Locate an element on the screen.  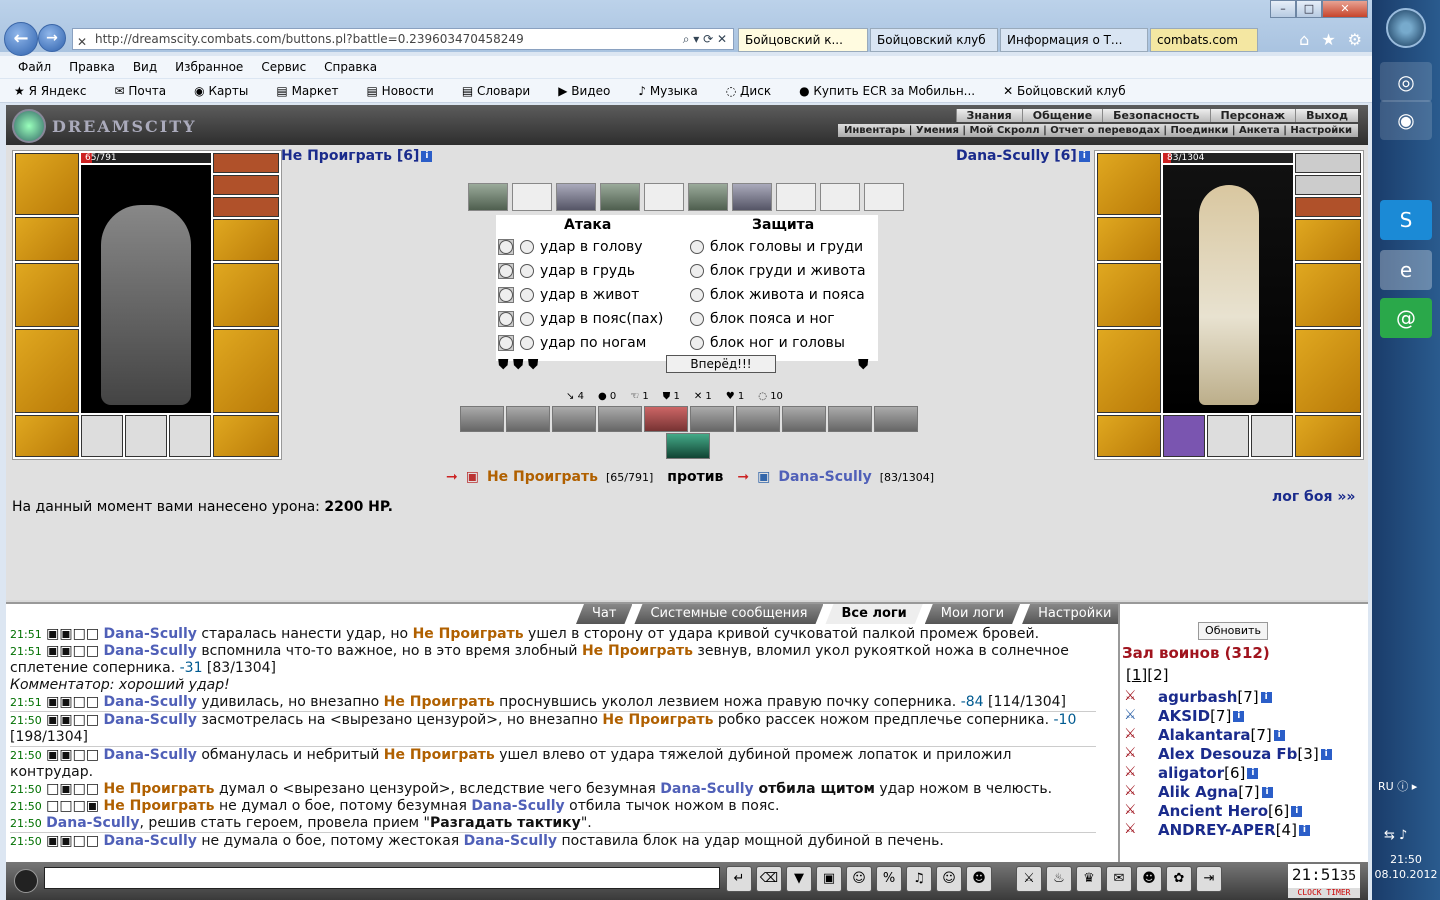
minimize-button: – is located at coordinates (1283, 9).